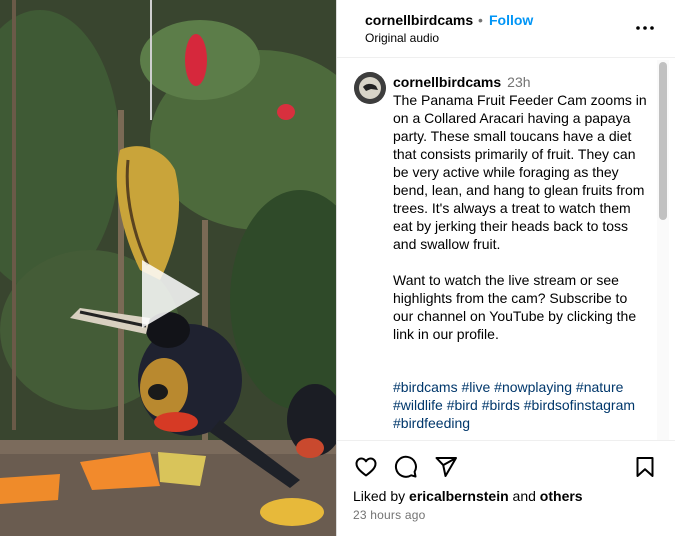  What do you see at coordinates (389, 515) in the screenshot?
I see `post-timestamp: 23 hours ago` at bounding box center [389, 515].